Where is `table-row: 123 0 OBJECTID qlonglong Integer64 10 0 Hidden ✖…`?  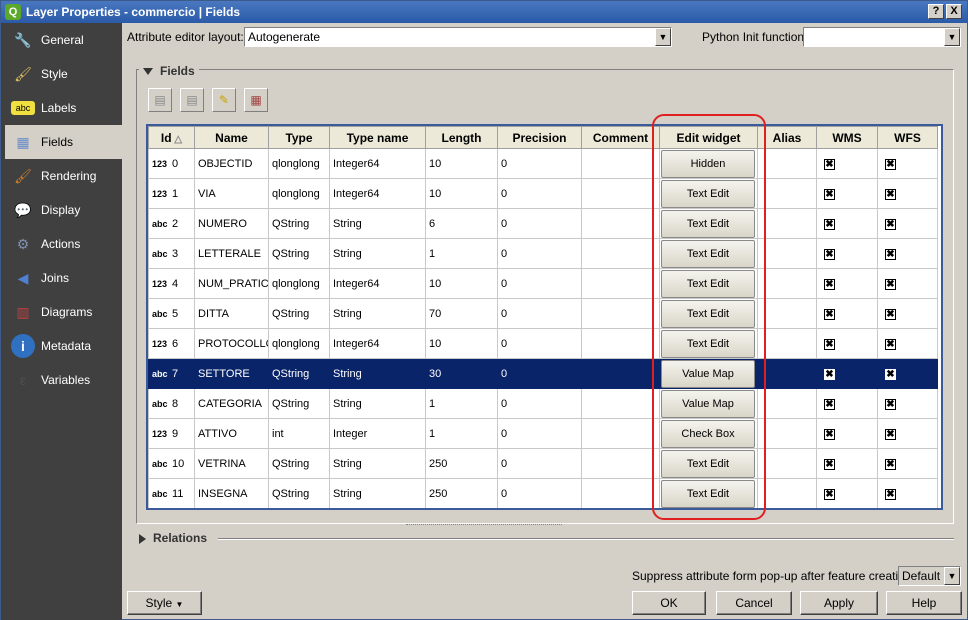
table-row: 123 0 OBJECTID qlonglong Integer64 10 0 Hidden ✖… is located at coordinates (543, 163).